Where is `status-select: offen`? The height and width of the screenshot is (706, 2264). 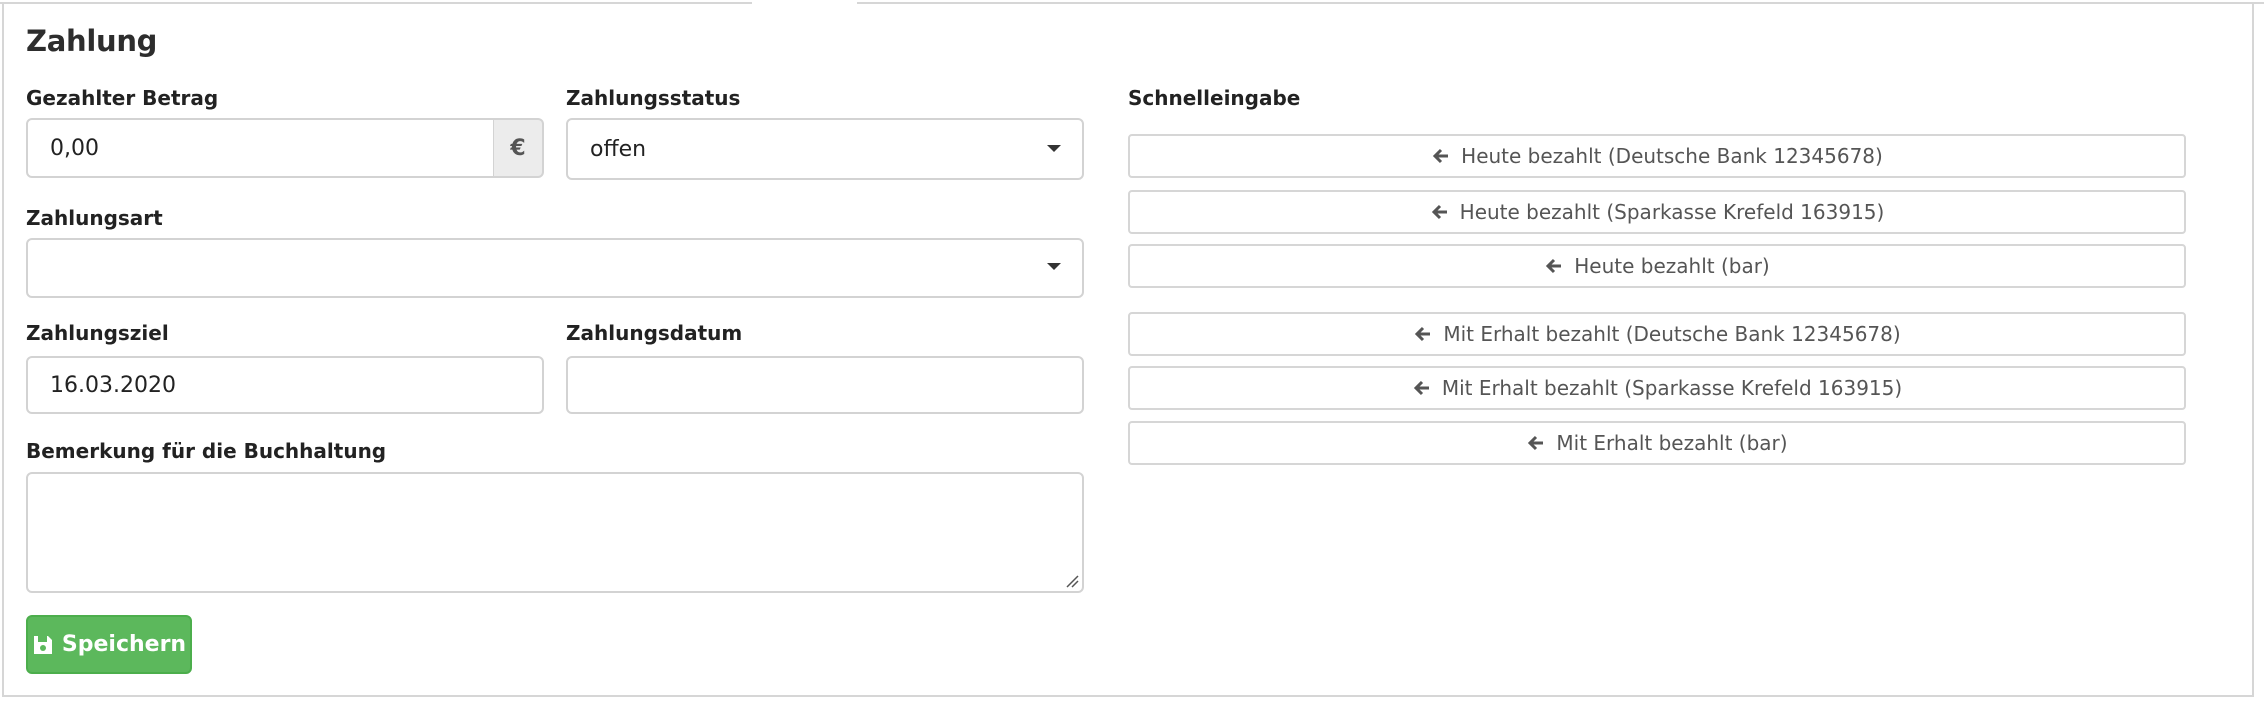 status-select: offen is located at coordinates (825, 149).